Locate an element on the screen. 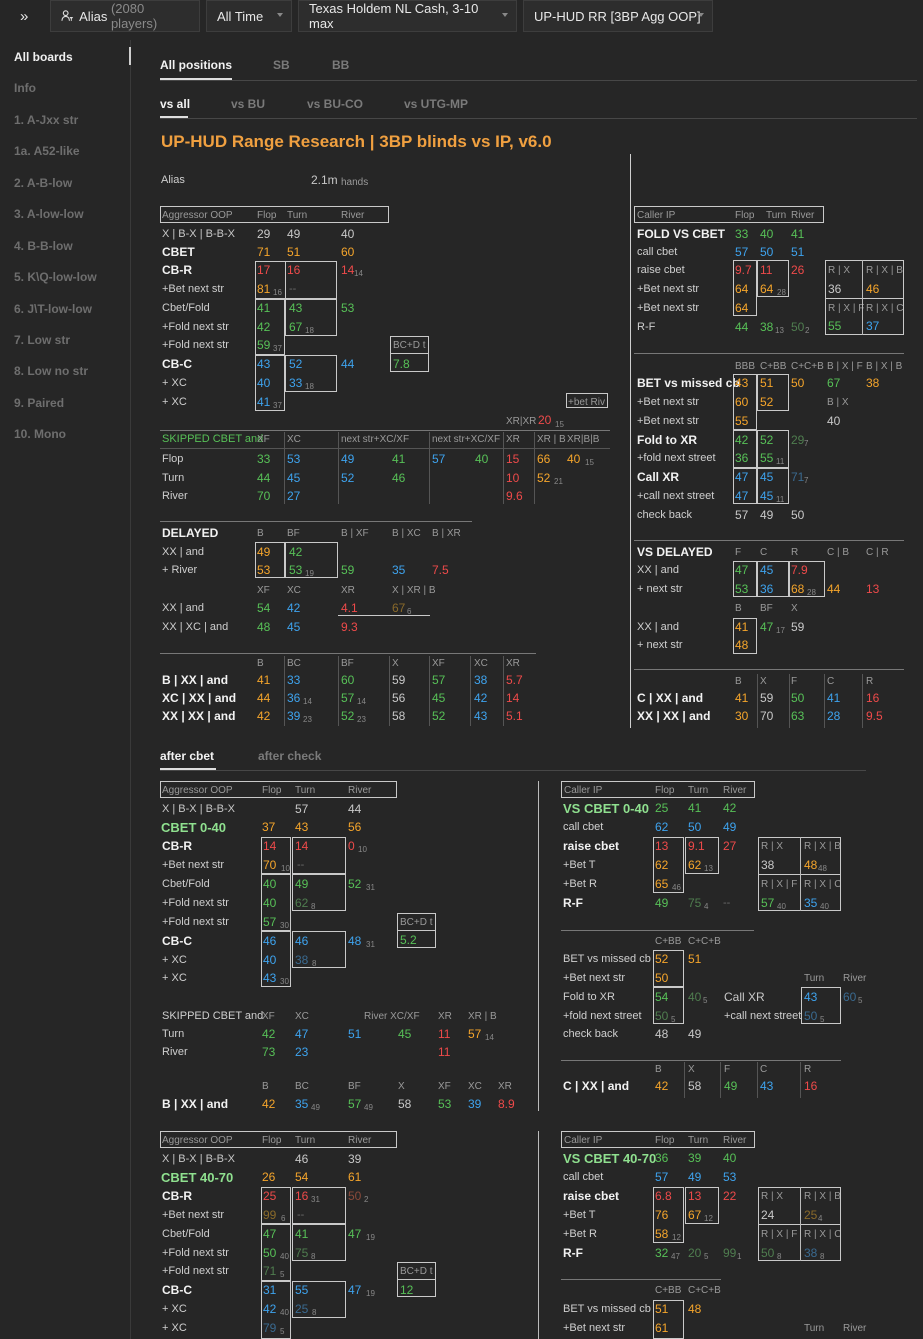 The height and width of the screenshot is (1339, 923). cell: F is located at coordinates (794, 681).